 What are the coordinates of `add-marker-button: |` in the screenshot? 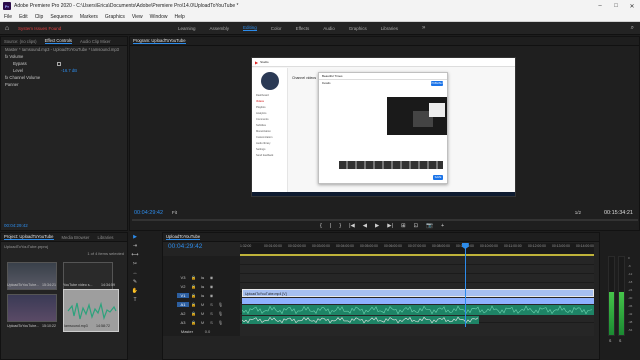 It's located at (330, 226).